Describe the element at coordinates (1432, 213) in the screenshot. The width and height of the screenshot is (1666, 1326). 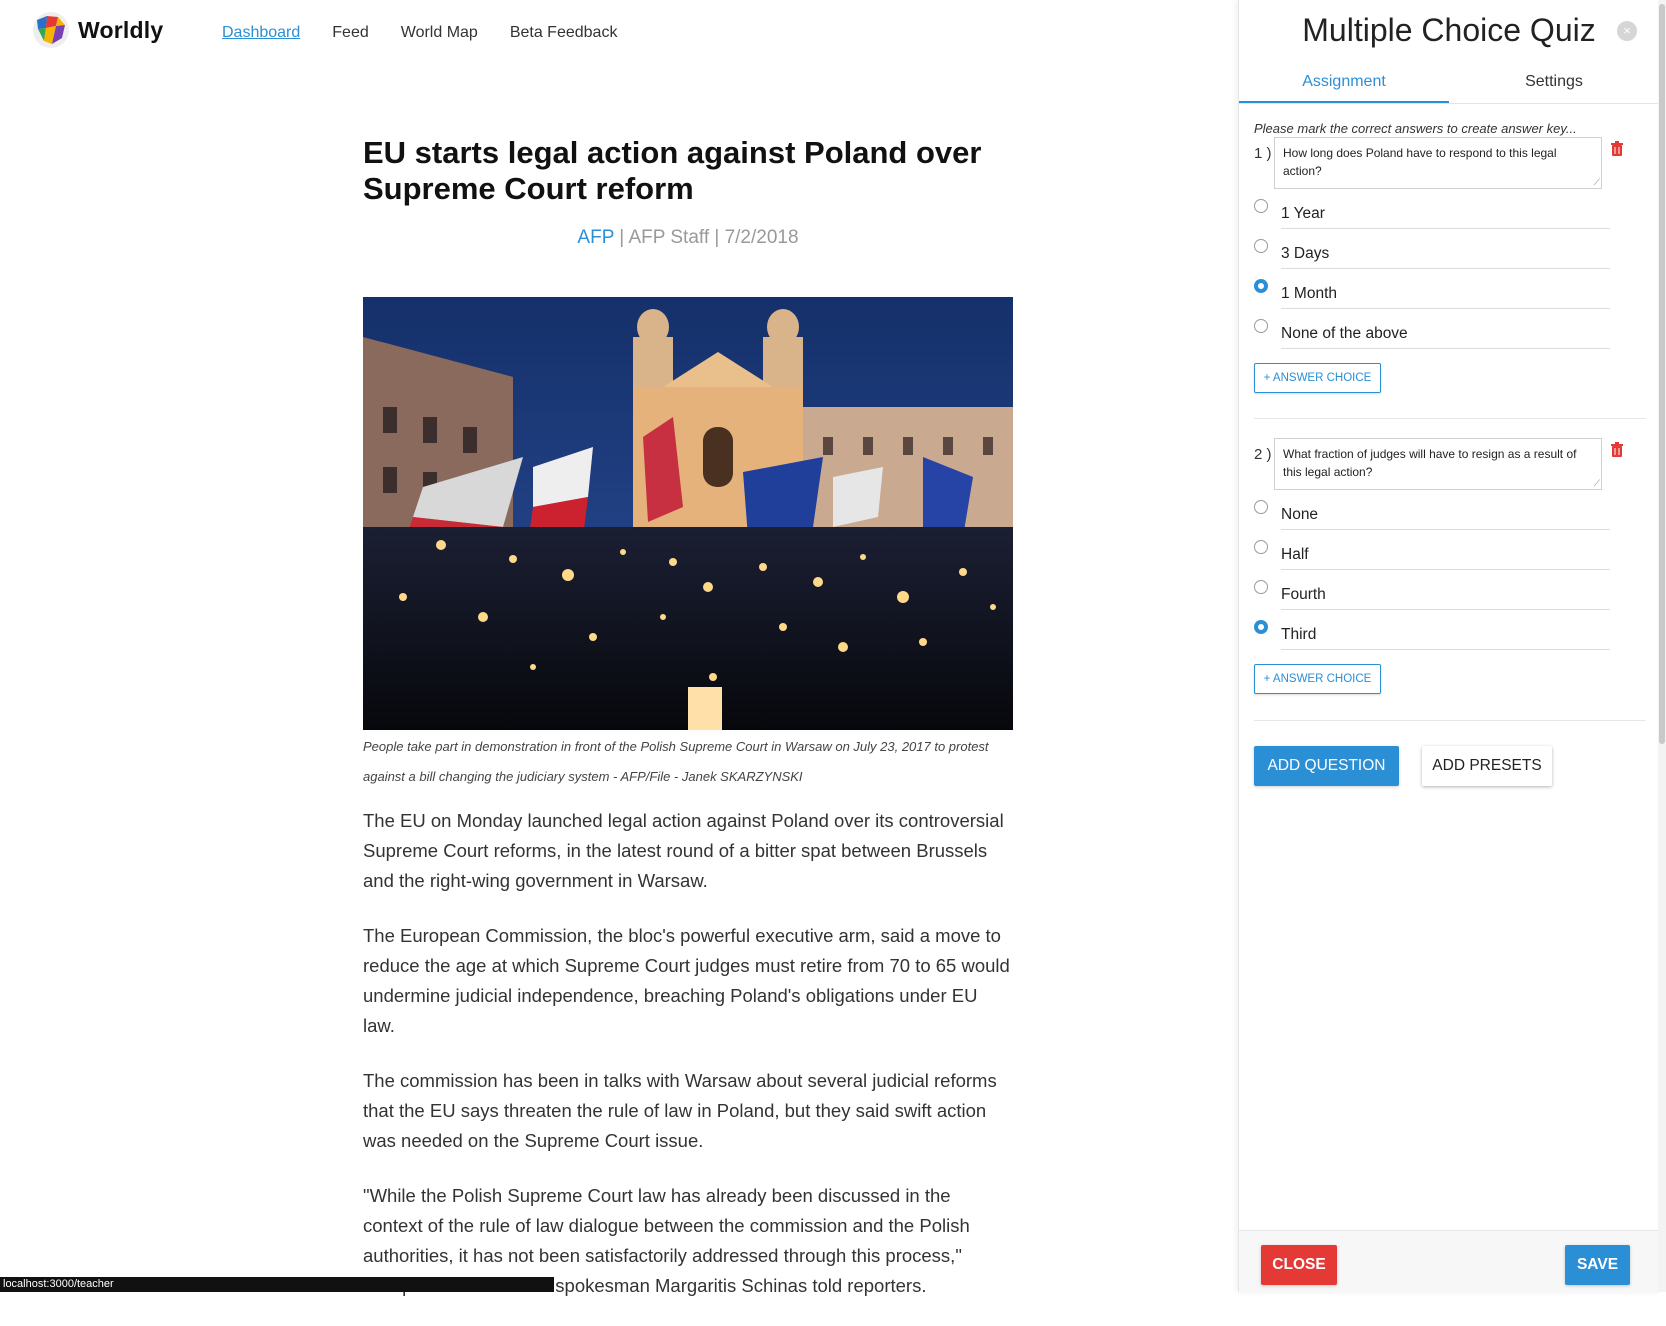
I see `answer-choice: 1 Year` at that location.